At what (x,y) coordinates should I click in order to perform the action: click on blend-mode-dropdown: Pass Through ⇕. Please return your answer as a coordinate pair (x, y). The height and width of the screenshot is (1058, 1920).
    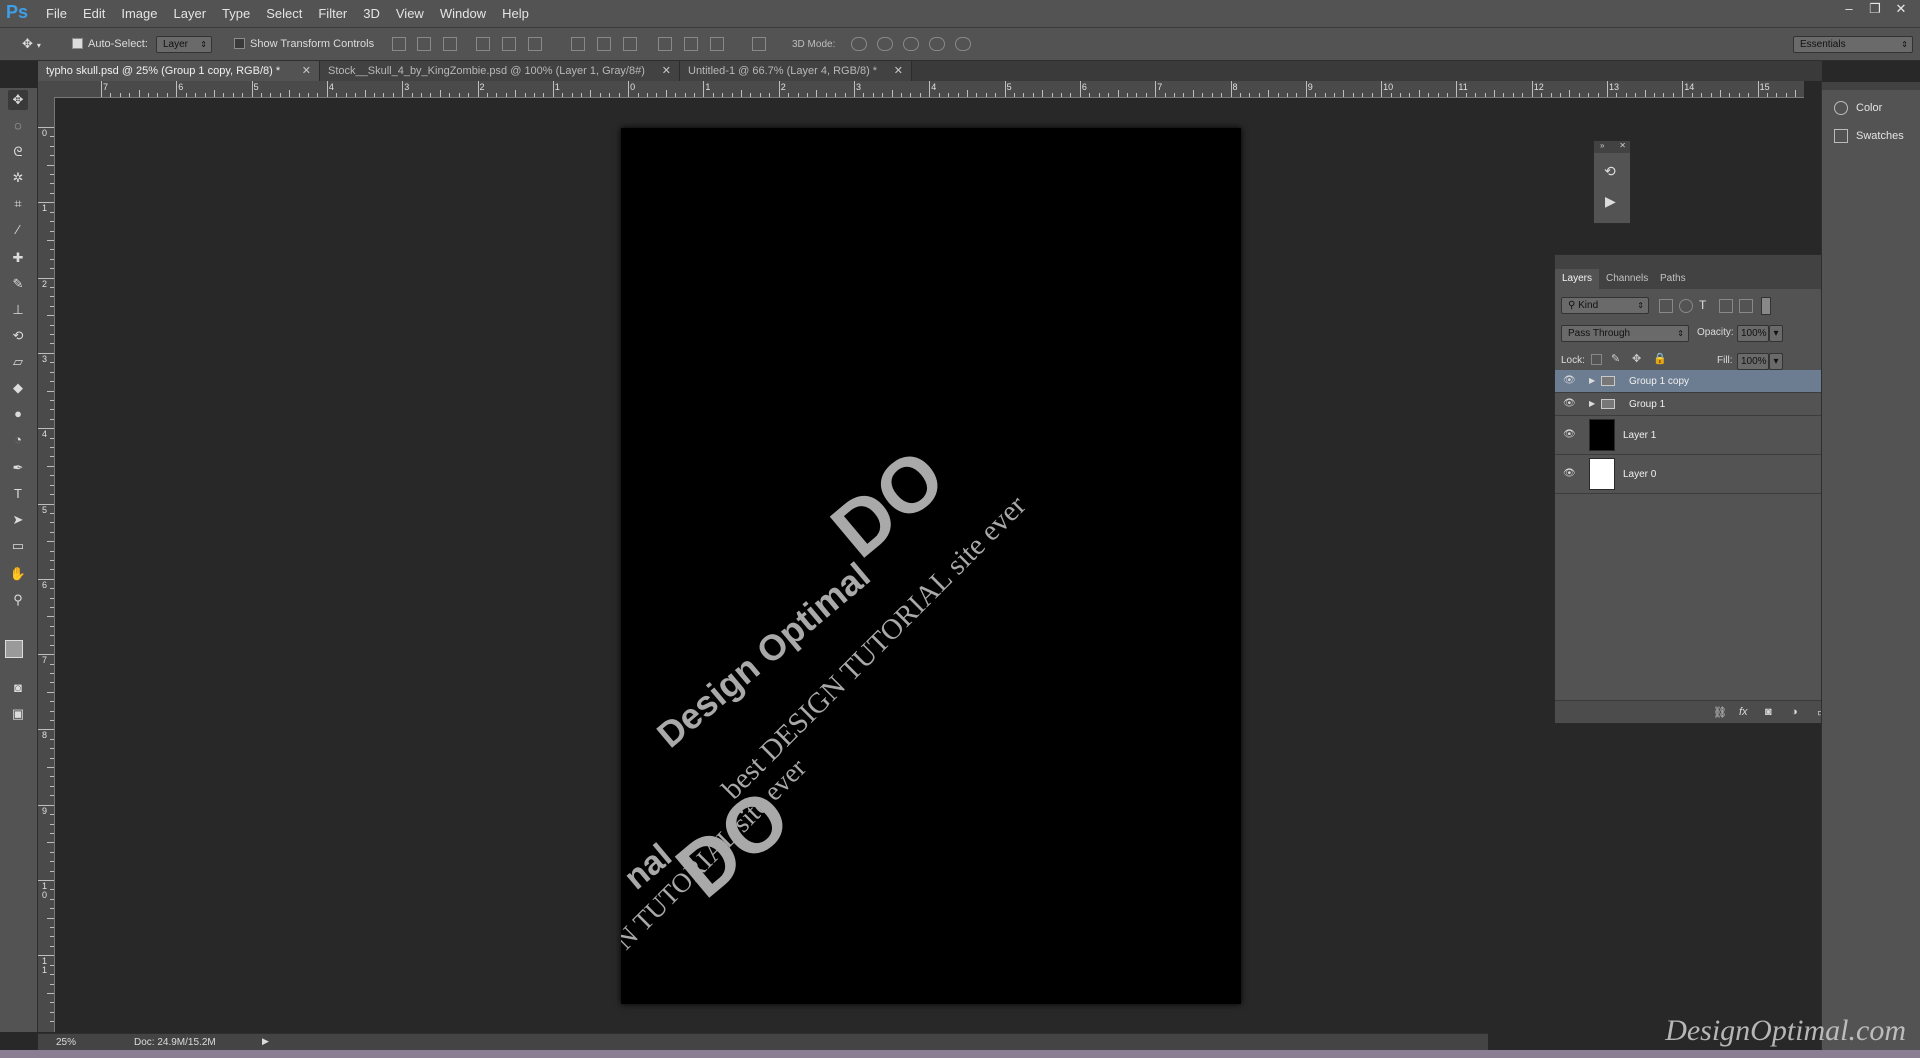
    Looking at the image, I should click on (1625, 333).